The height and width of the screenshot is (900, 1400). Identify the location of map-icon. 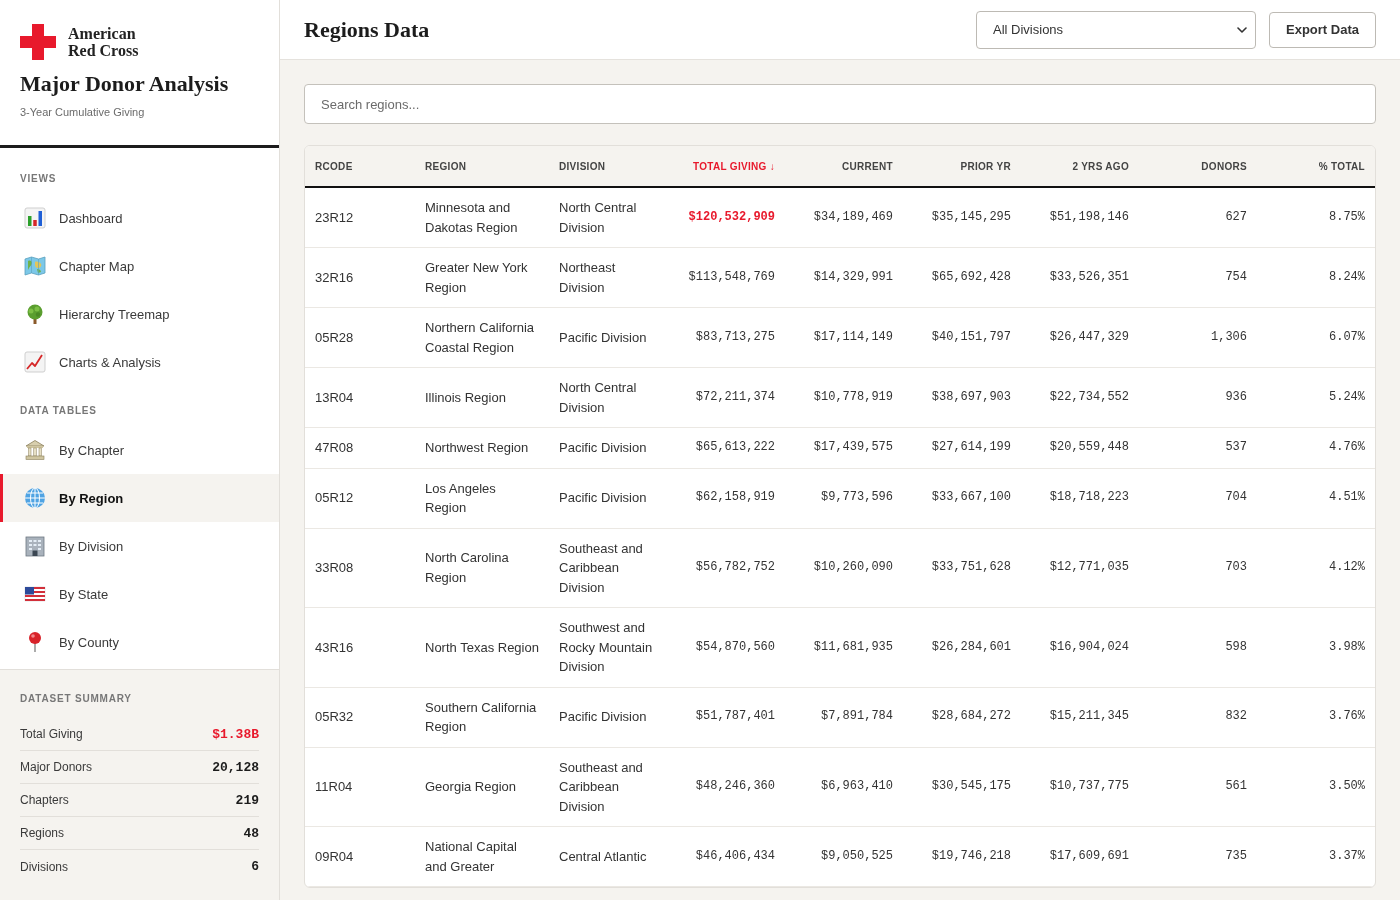
(35, 266).